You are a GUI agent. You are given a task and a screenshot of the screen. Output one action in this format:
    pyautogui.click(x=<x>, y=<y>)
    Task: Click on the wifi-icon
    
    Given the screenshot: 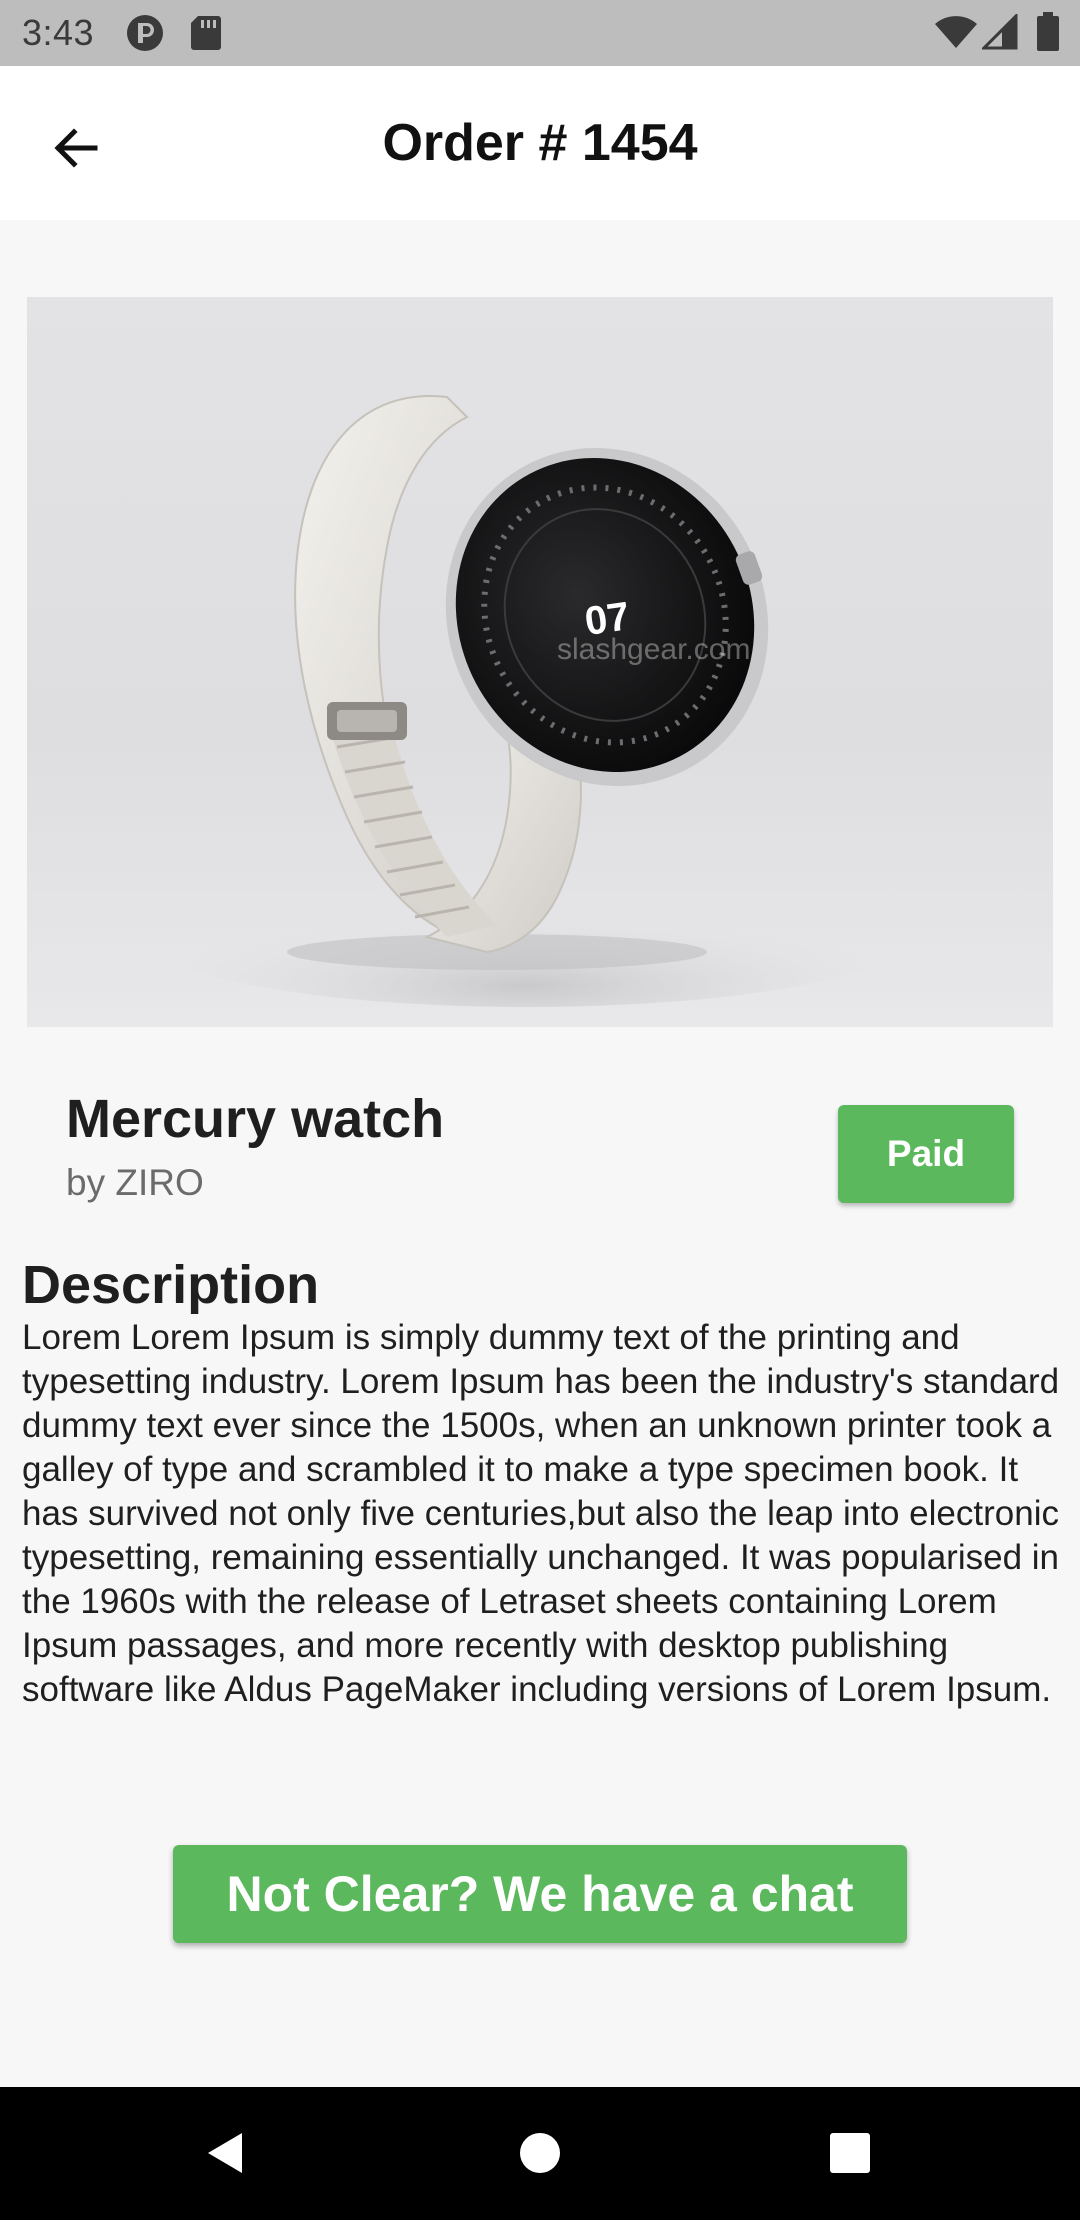 What is the action you would take?
    pyautogui.click(x=956, y=33)
    